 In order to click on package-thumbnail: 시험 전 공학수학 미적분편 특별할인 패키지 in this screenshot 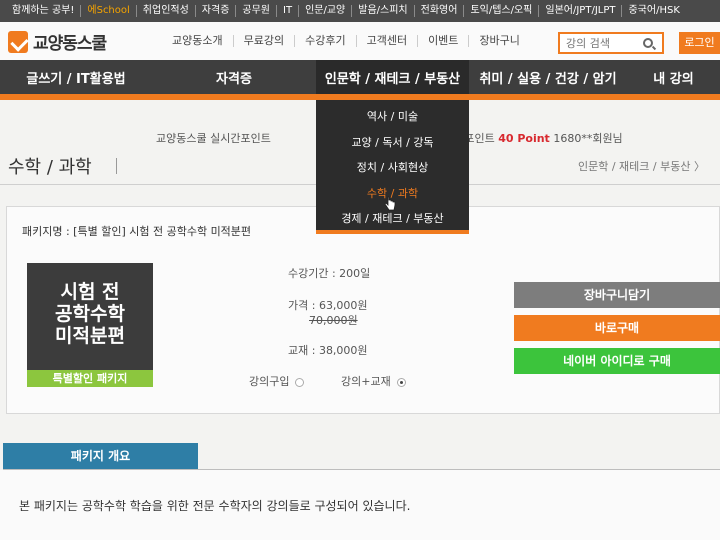, I will do `click(90, 325)`.